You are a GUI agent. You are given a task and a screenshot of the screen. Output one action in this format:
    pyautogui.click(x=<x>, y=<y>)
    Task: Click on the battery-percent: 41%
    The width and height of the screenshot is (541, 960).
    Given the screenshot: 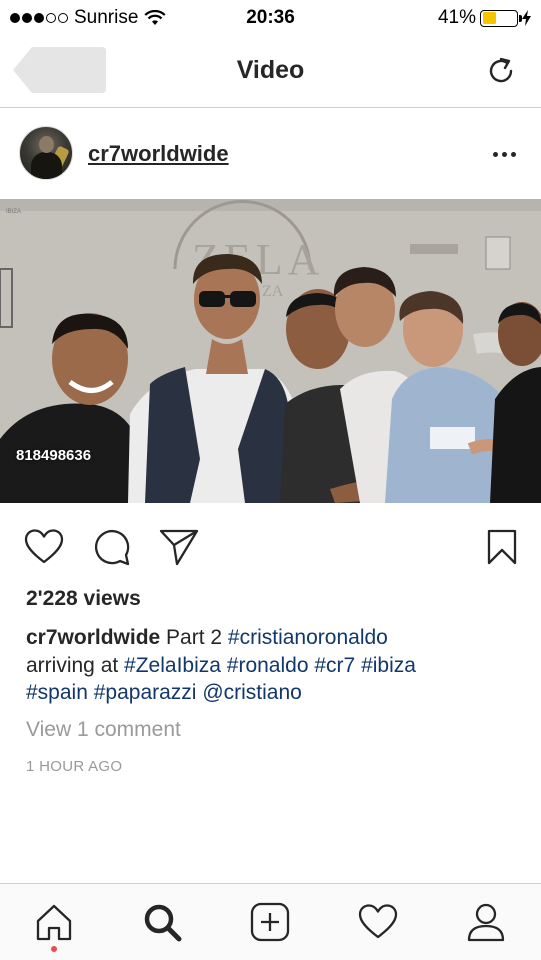 What is the action you would take?
    pyautogui.click(x=456, y=17)
    